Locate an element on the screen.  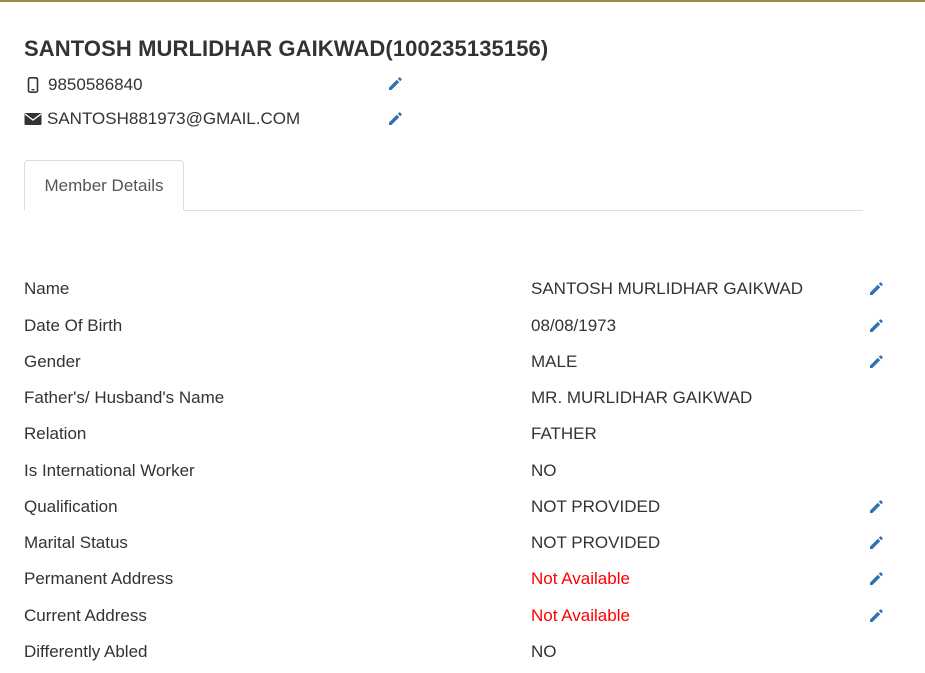
detail-label: Current Address is located at coordinates (85, 615).